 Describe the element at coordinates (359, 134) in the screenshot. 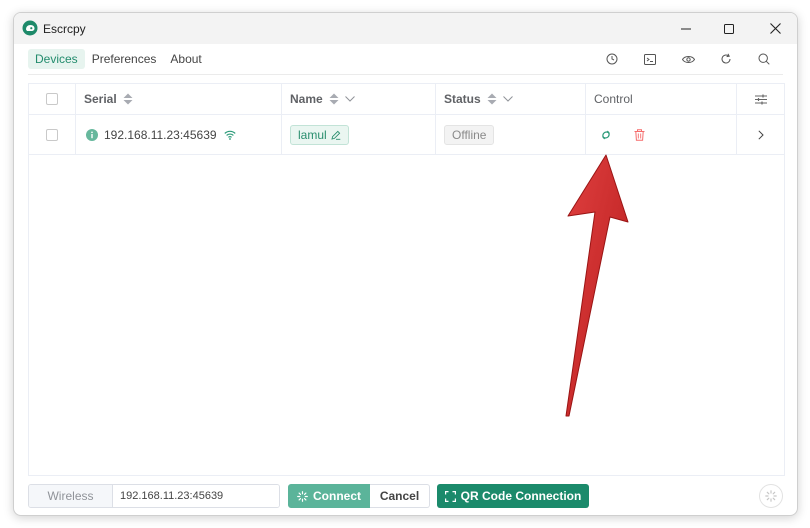

I see `row-name-cell: lamul` at that location.